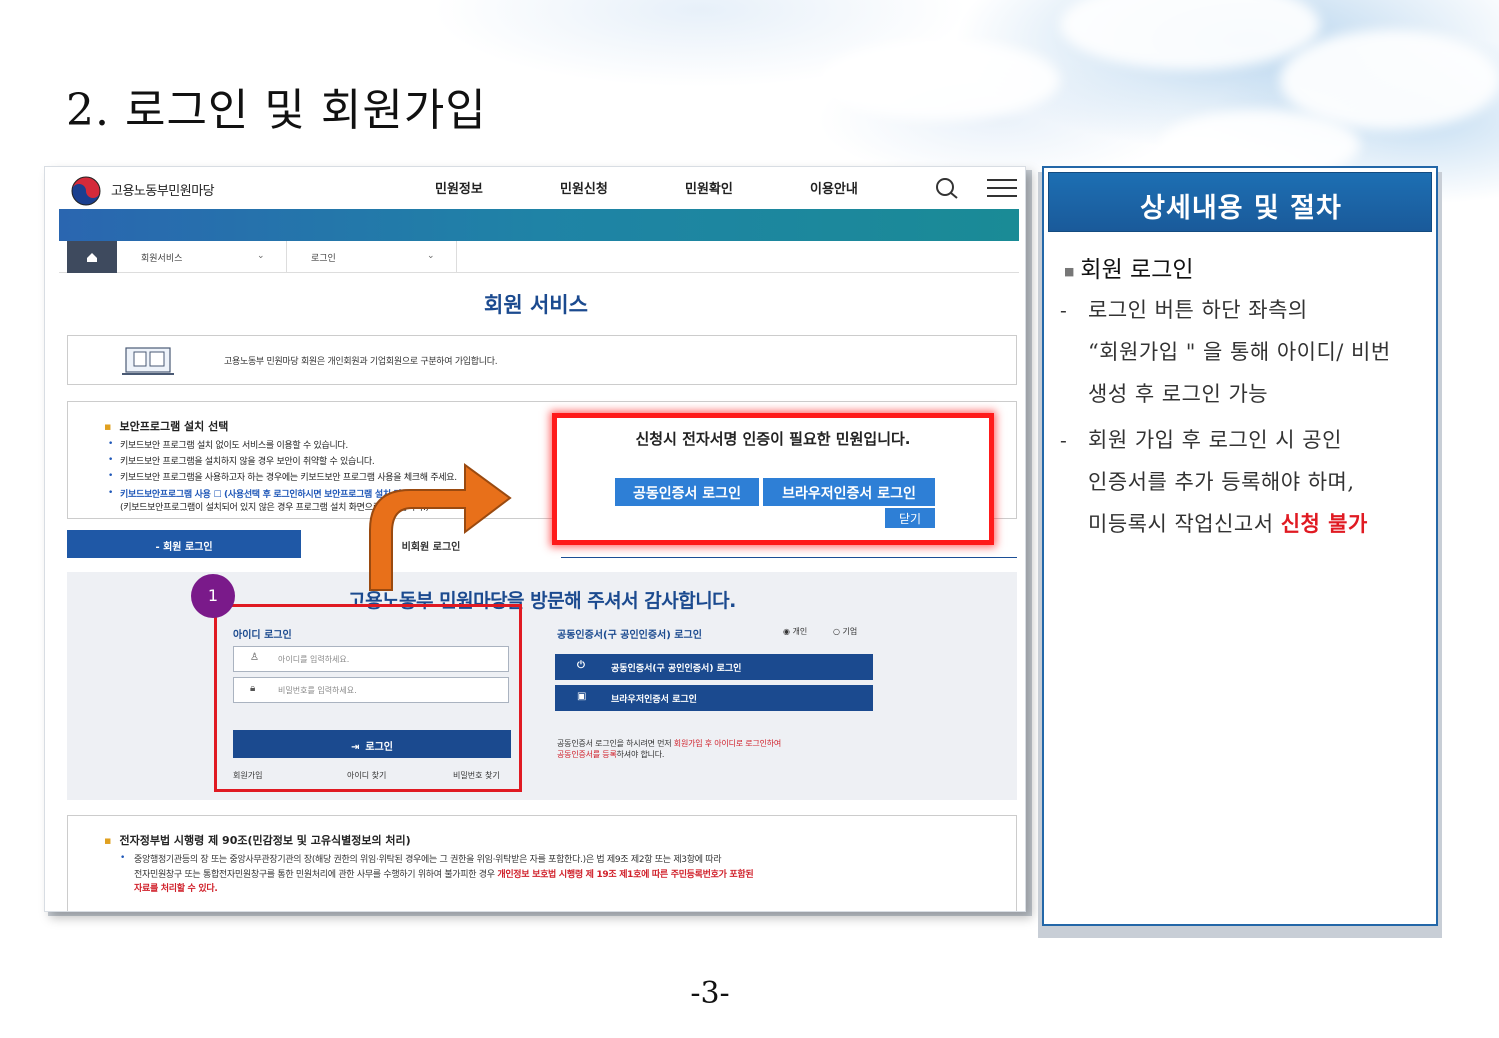  What do you see at coordinates (850, 631) in the screenshot?
I see `radio-company-label: 기업` at bounding box center [850, 631].